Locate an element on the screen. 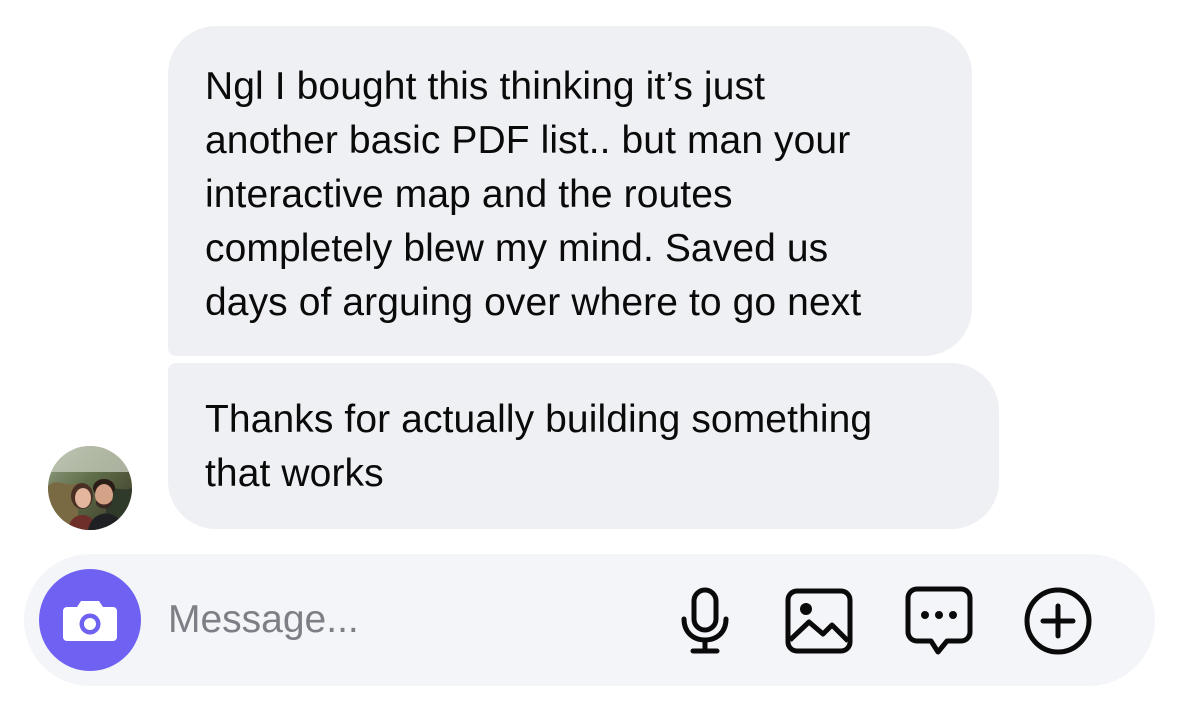 The height and width of the screenshot is (710, 1179). sticker-button is located at coordinates (939, 621).